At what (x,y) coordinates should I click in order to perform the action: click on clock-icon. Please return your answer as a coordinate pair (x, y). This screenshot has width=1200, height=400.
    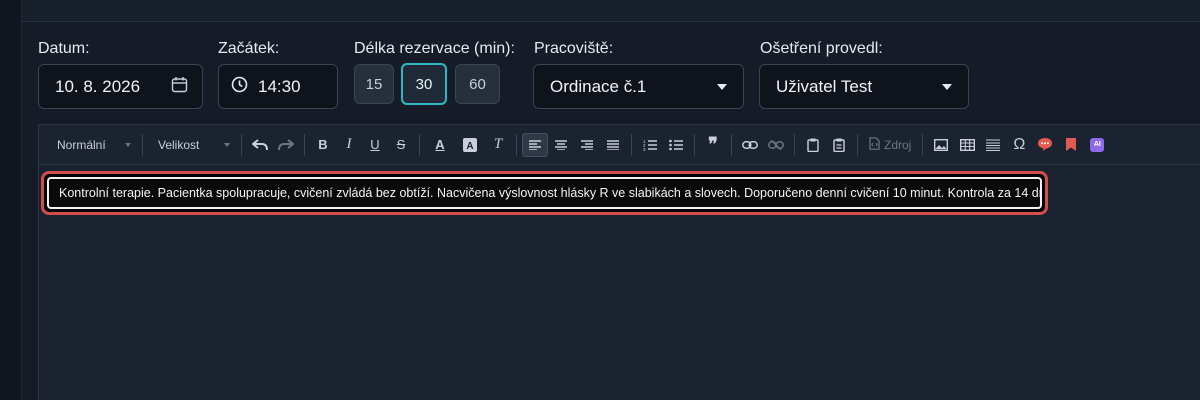
    Looking at the image, I should click on (239, 87).